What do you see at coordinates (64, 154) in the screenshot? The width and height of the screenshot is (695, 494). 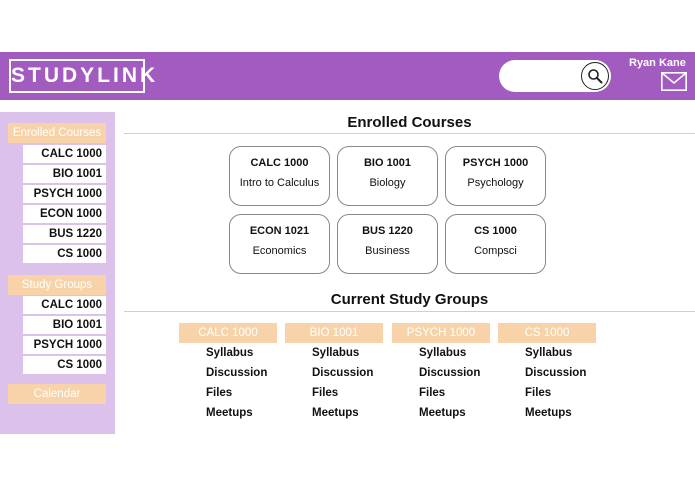 I see `sidebar-item-calc-1000: CALC 1000` at bounding box center [64, 154].